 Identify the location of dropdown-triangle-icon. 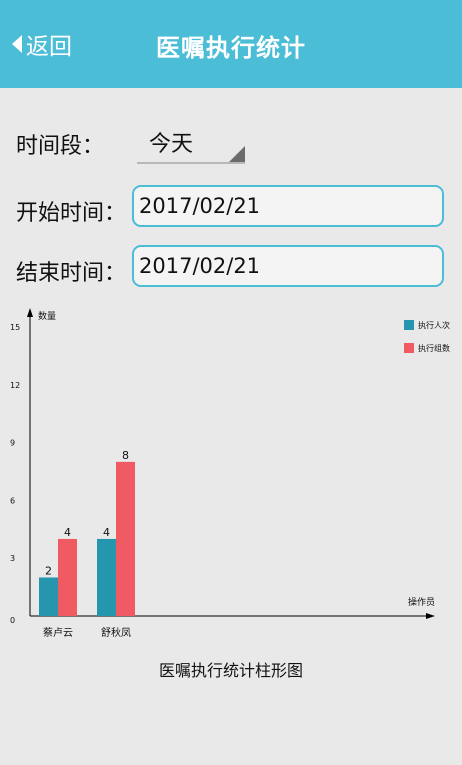
(237, 154).